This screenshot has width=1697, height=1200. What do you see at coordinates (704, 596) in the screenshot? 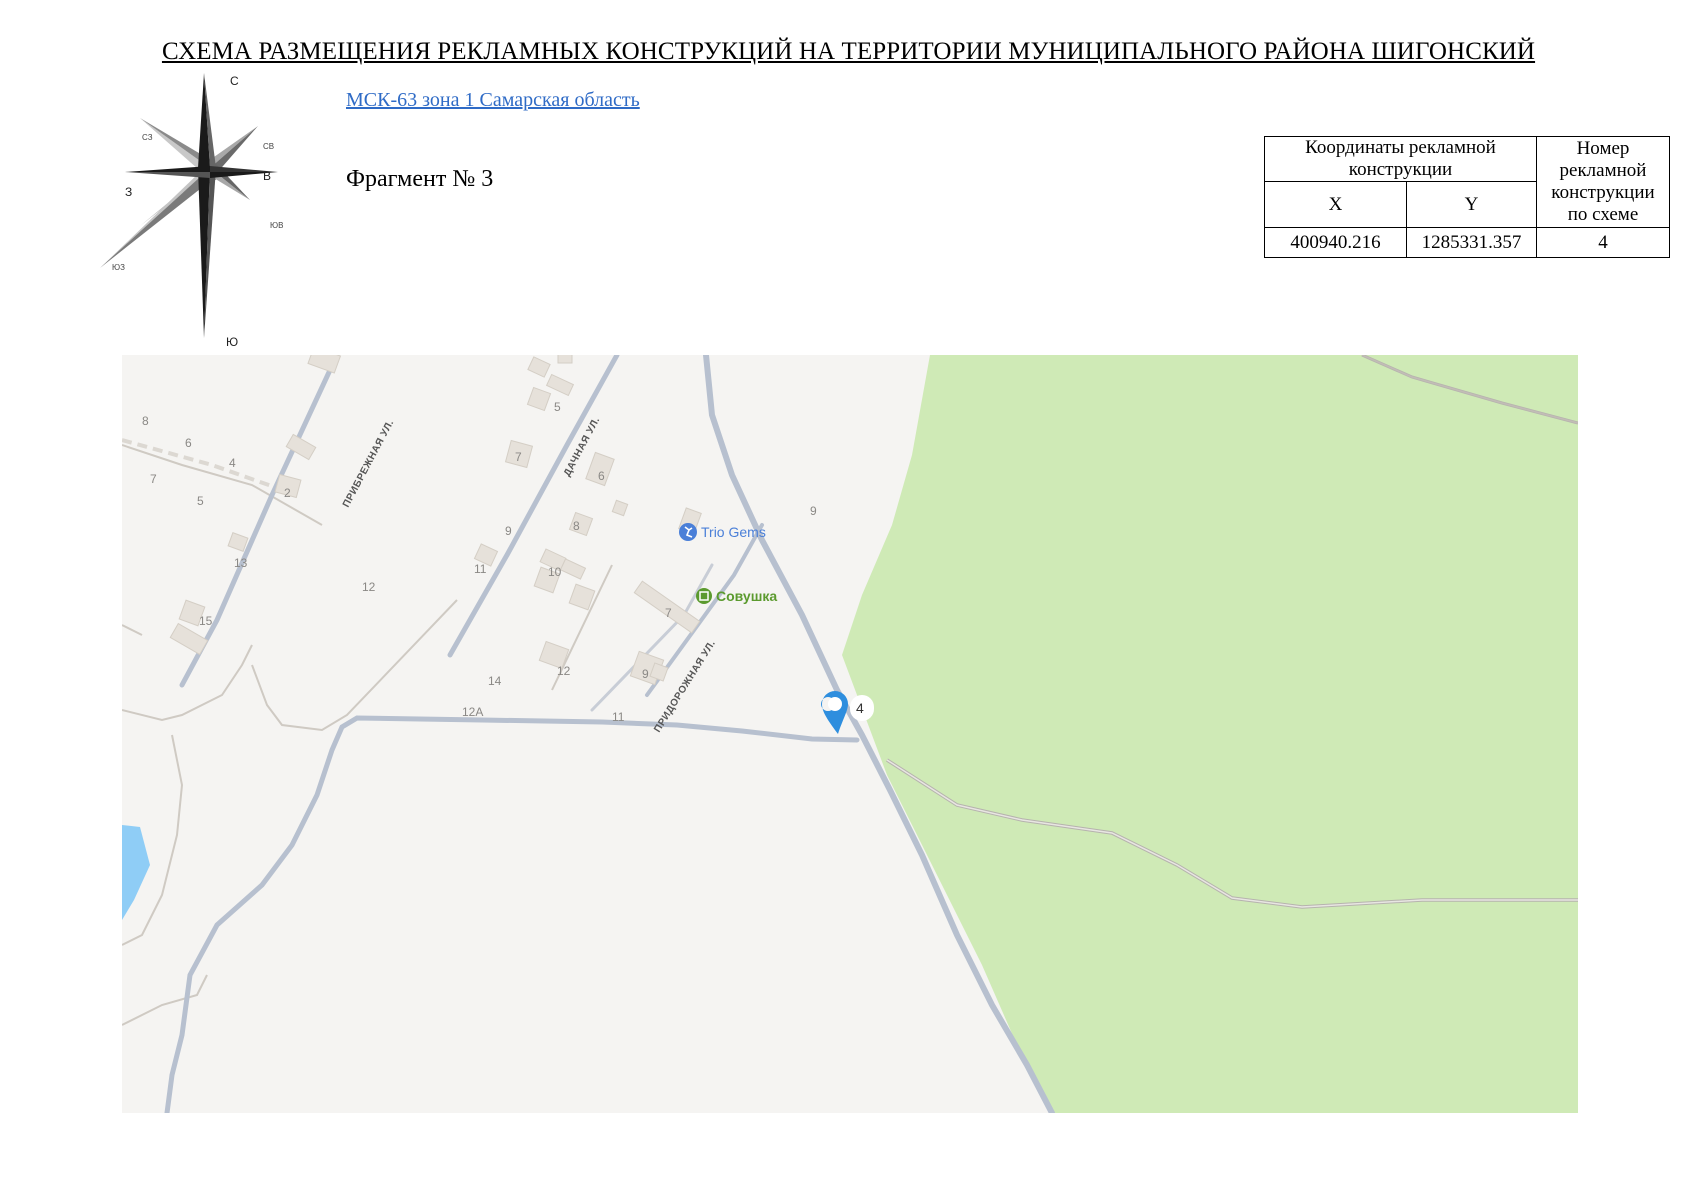
I see `kindergarten-icon` at bounding box center [704, 596].